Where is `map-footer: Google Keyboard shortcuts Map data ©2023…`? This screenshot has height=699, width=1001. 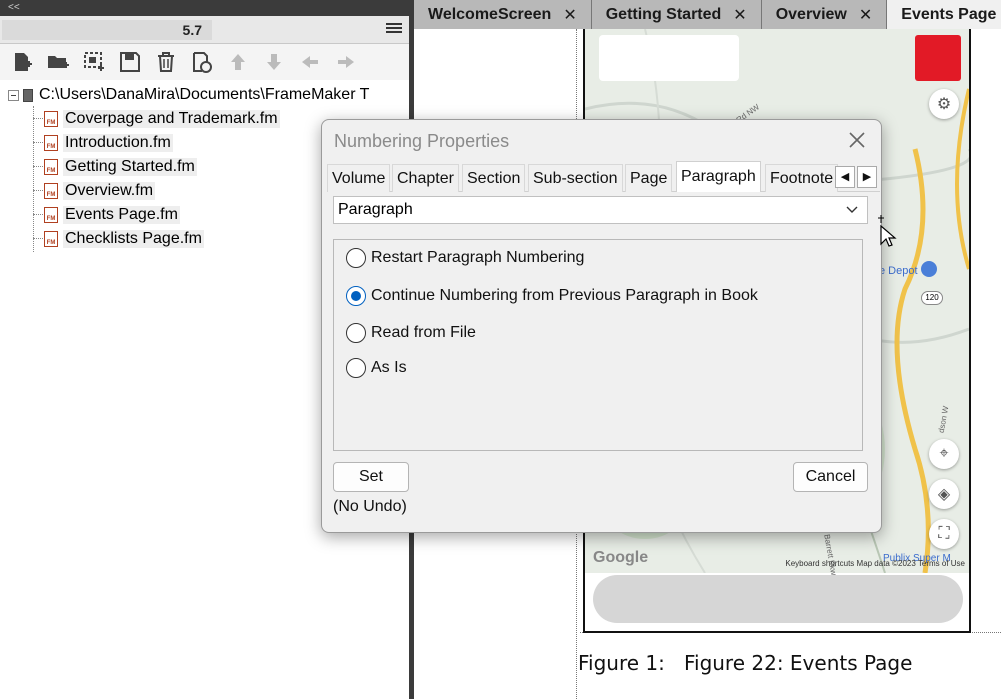
map-footer: Google Keyboard shortcuts Map data ©2023… is located at coordinates (777, 561).